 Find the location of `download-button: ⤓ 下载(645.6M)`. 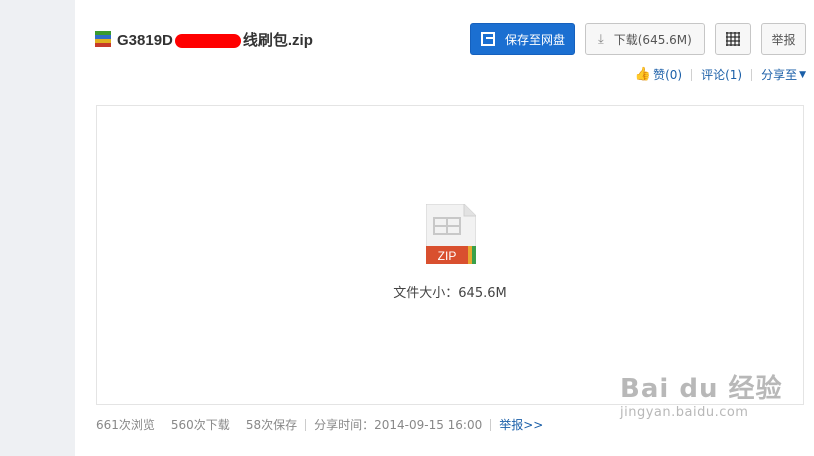

download-button: ⤓ 下载(645.6M) is located at coordinates (645, 39).